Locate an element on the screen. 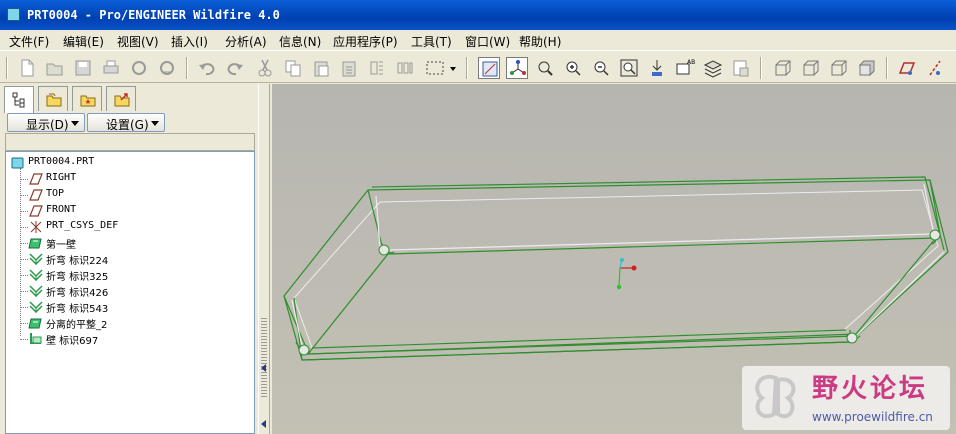 The height and width of the screenshot is (434, 956). open-icon is located at coordinates (55, 68).